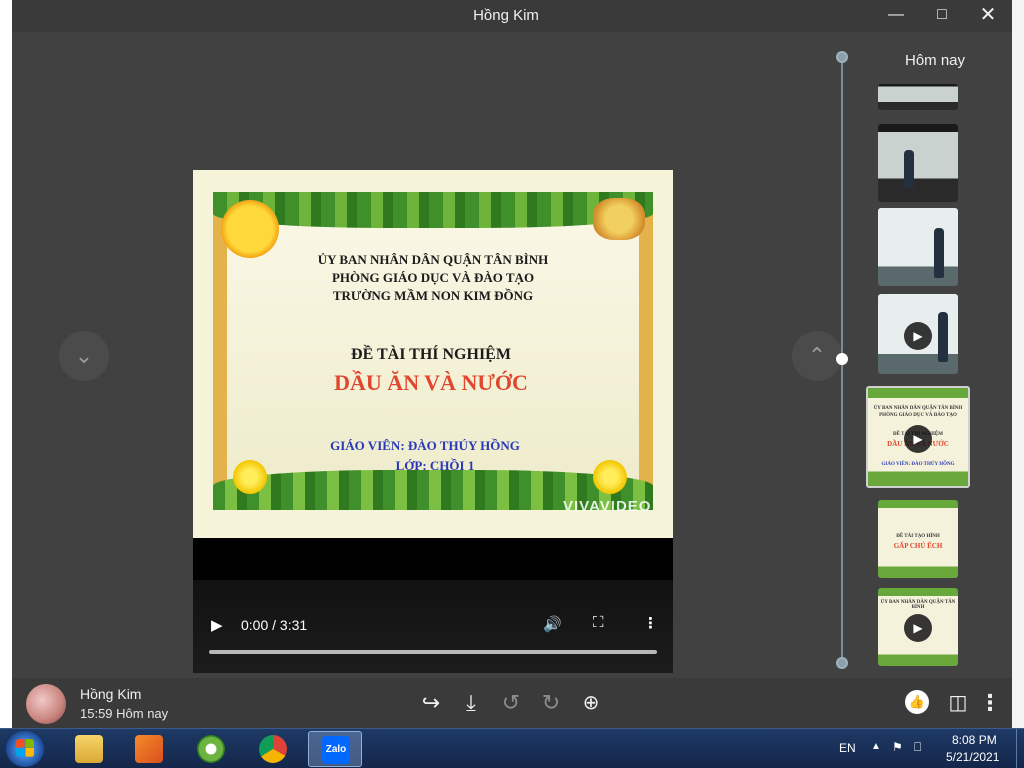 The image size is (1024, 768). Describe the element at coordinates (274, 625) in the screenshot. I see `time-display: 0:00 / 3:31` at that location.